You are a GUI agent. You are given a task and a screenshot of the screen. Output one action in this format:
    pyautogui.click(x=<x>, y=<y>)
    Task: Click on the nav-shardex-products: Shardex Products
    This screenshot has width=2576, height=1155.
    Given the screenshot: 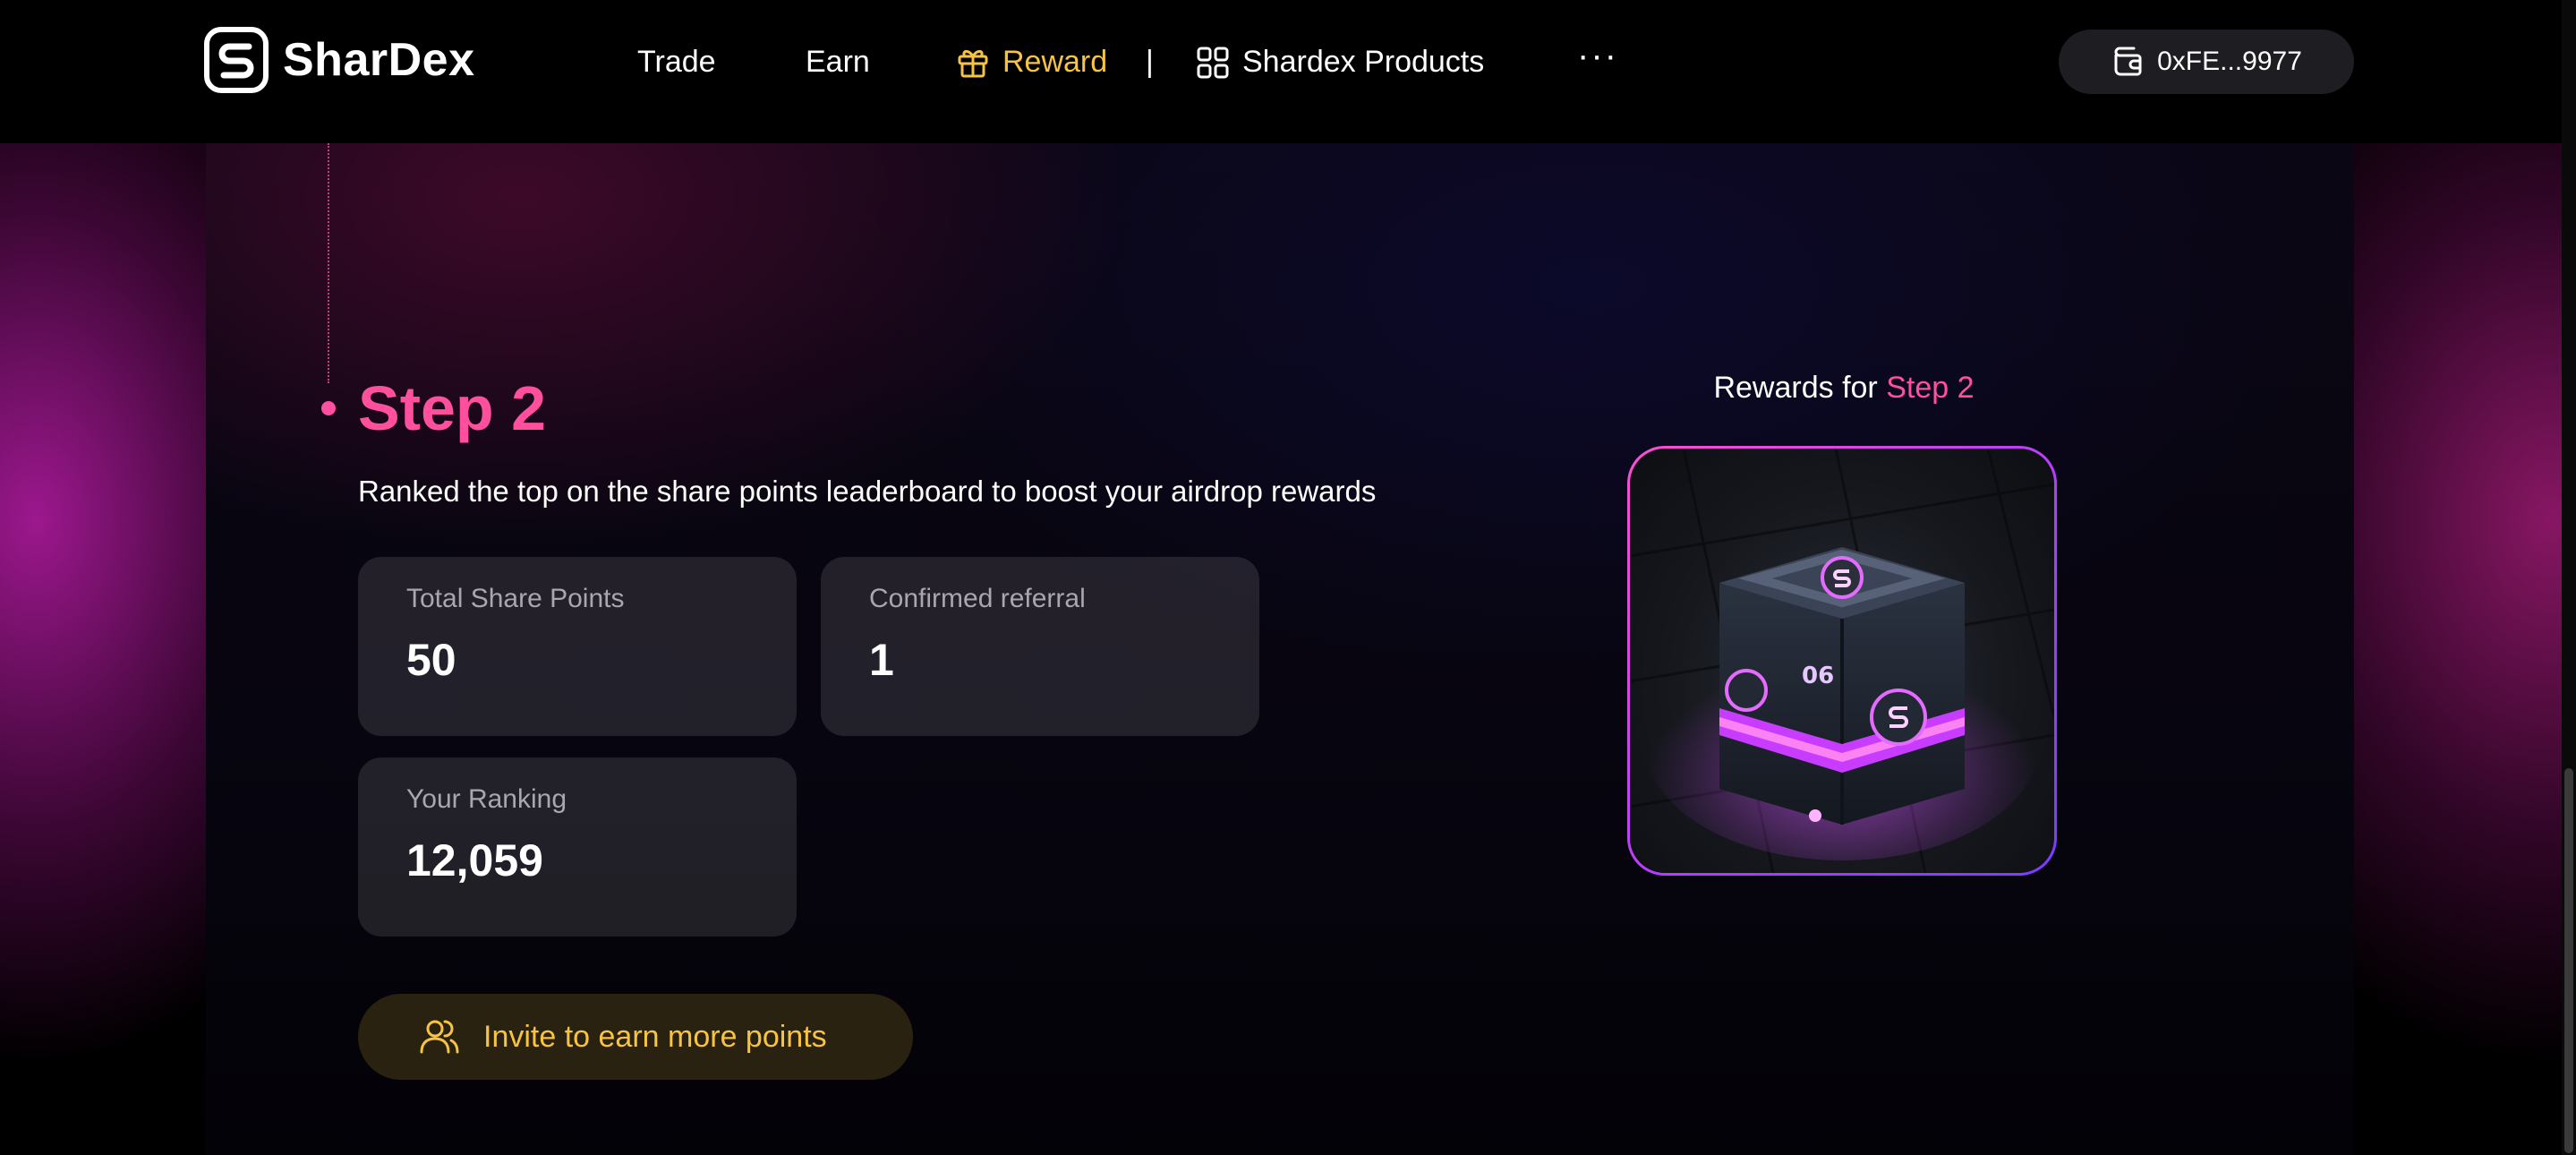 What is the action you would take?
    pyautogui.click(x=1340, y=62)
    